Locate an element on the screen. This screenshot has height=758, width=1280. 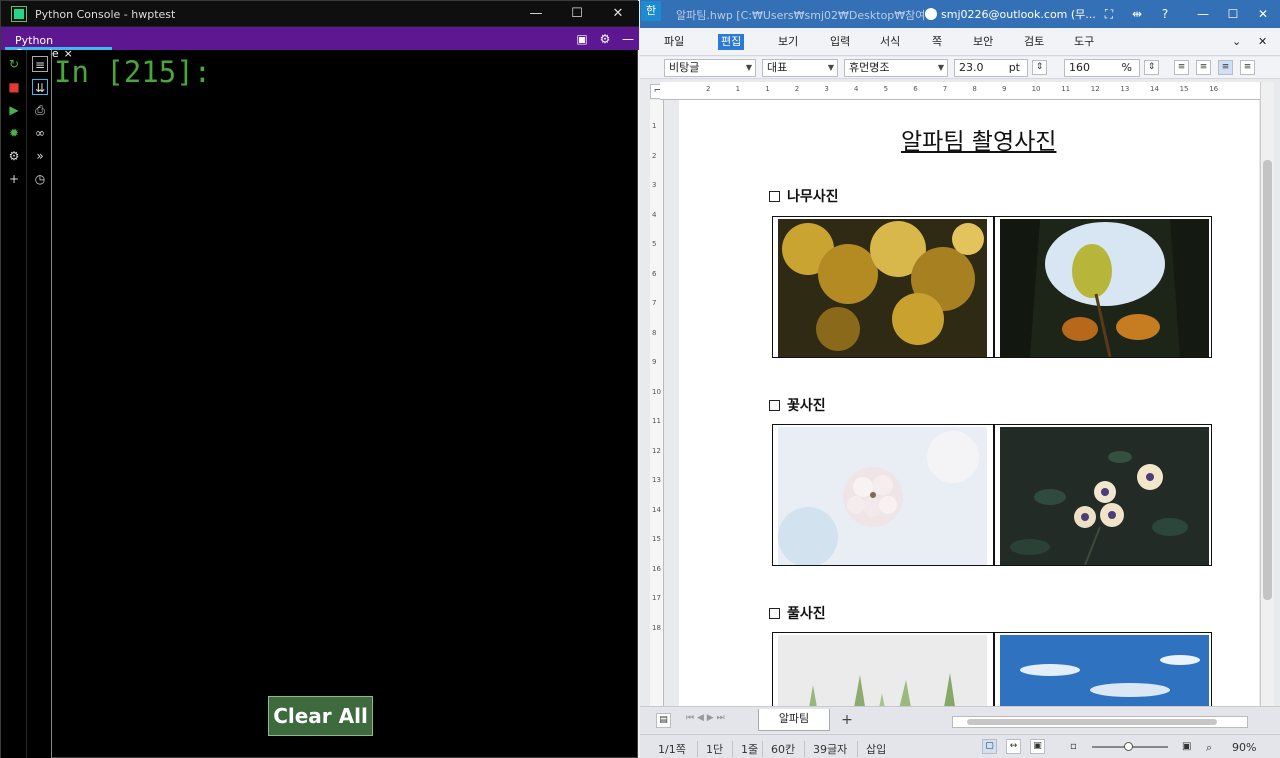
fullscreen-icon: ⛶ is located at coordinates (1109, 14).